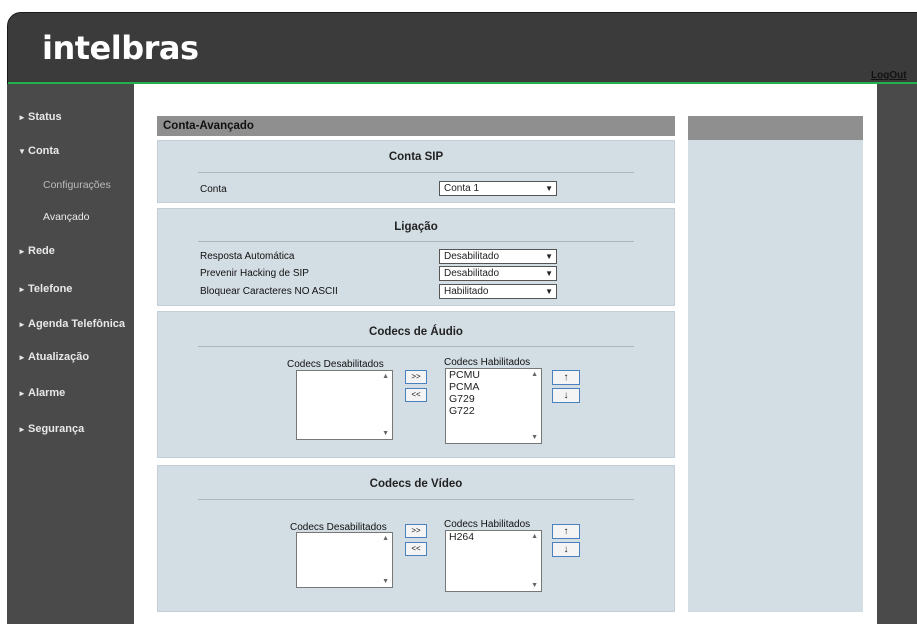 This screenshot has height=624, width=917. I want to click on section-conta-sip: Conta SIP Conta Conta 1 ▼, so click(416, 171).